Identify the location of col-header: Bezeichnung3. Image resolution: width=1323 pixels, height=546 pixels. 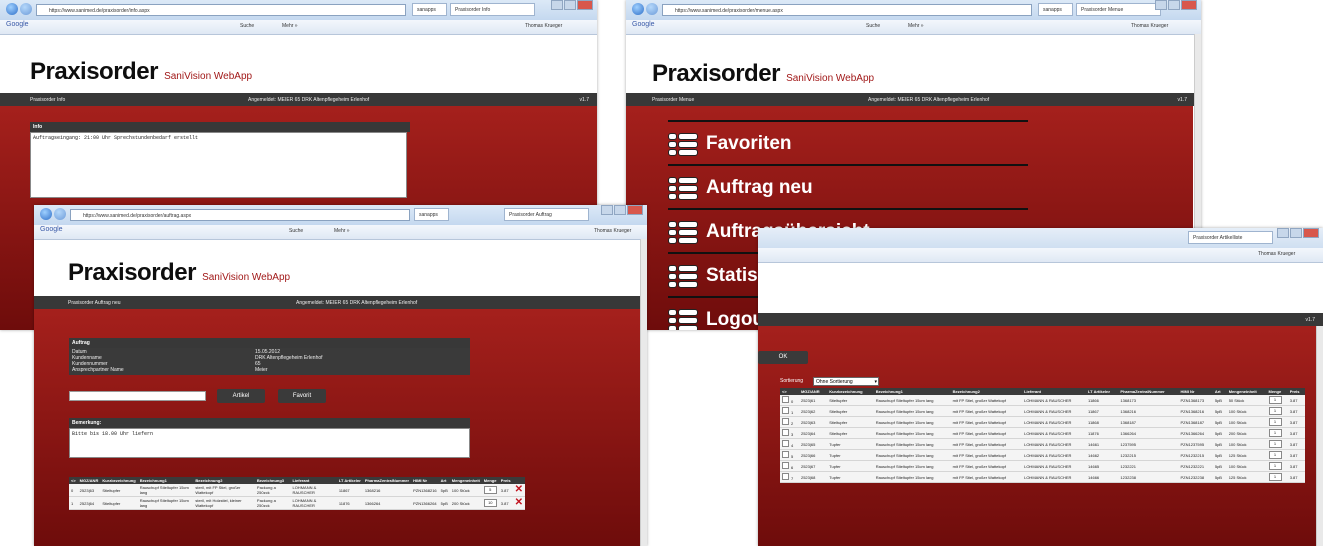
(272, 480).